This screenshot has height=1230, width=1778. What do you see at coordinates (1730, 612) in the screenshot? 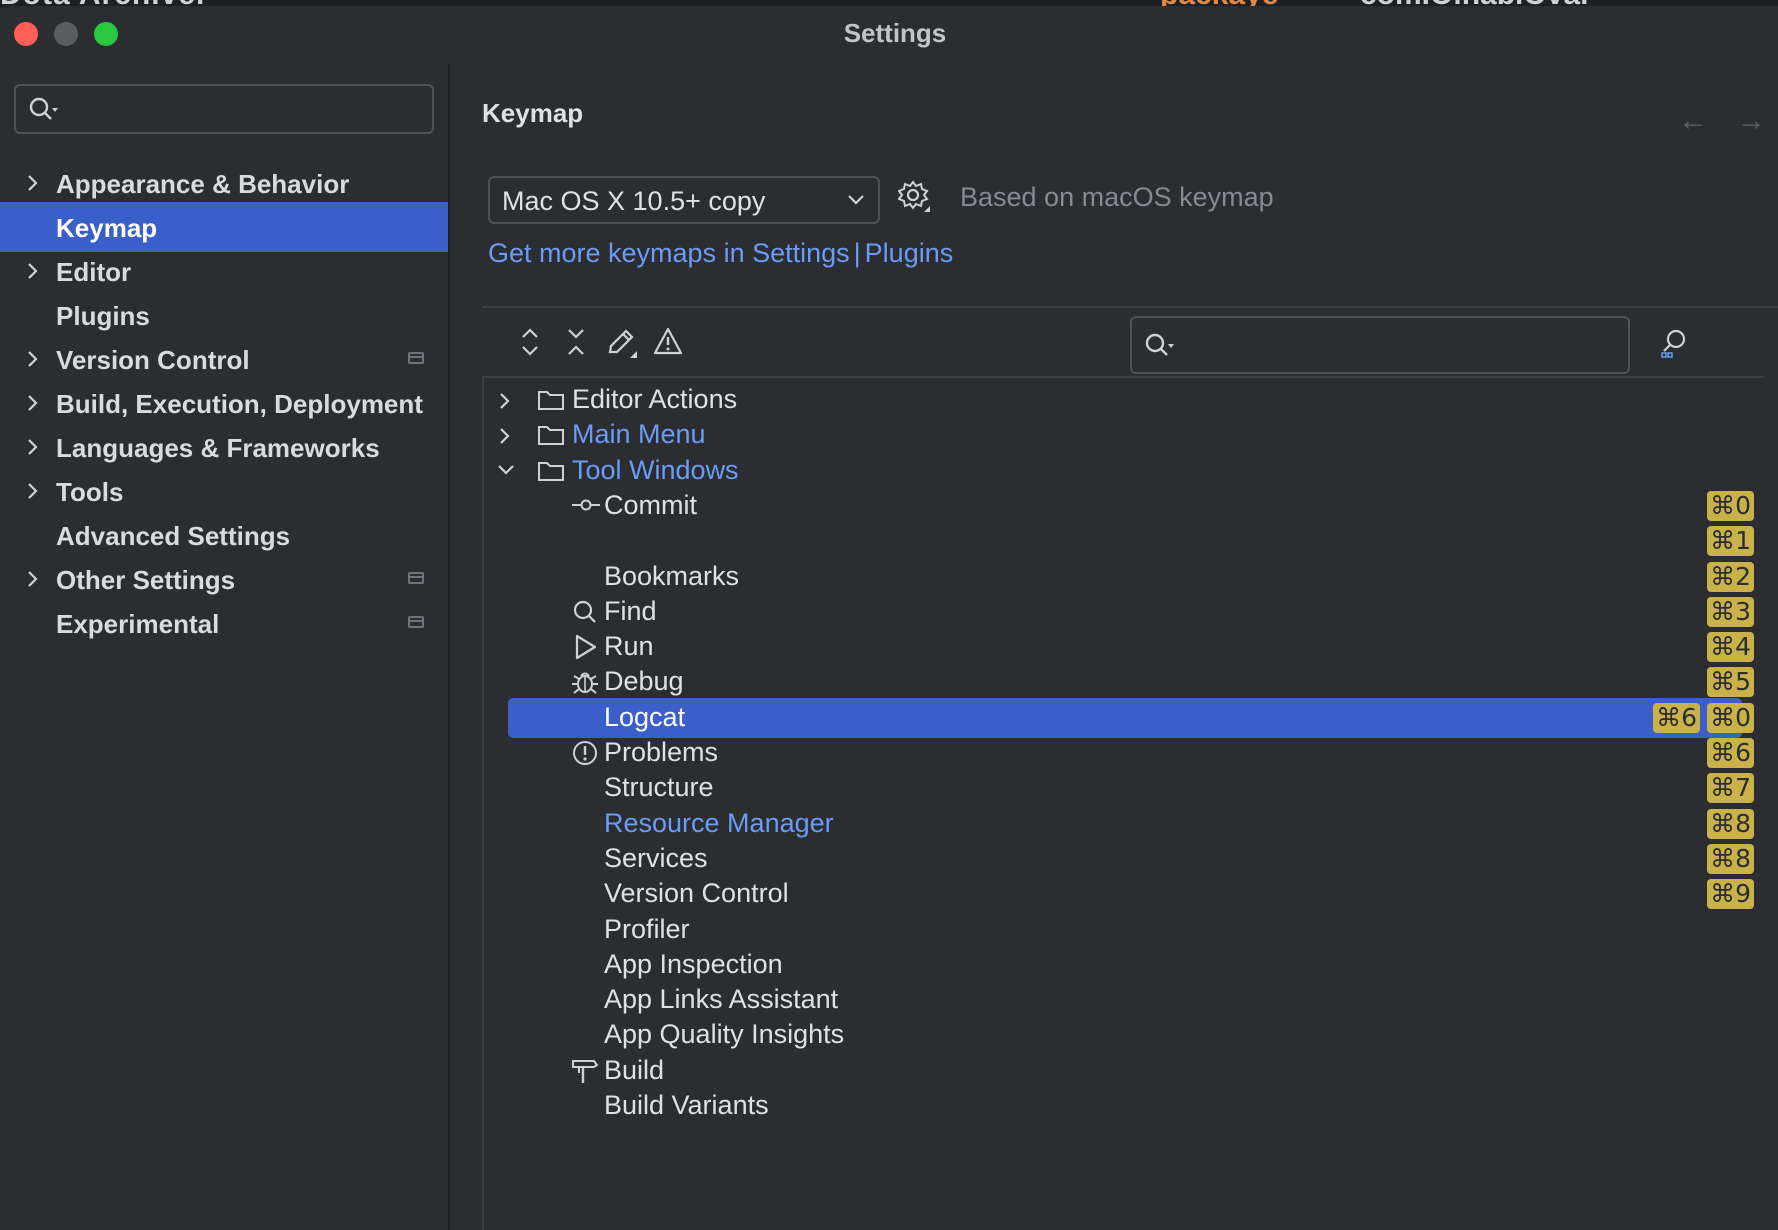
I see `shortcut-badge: ⌘3` at bounding box center [1730, 612].